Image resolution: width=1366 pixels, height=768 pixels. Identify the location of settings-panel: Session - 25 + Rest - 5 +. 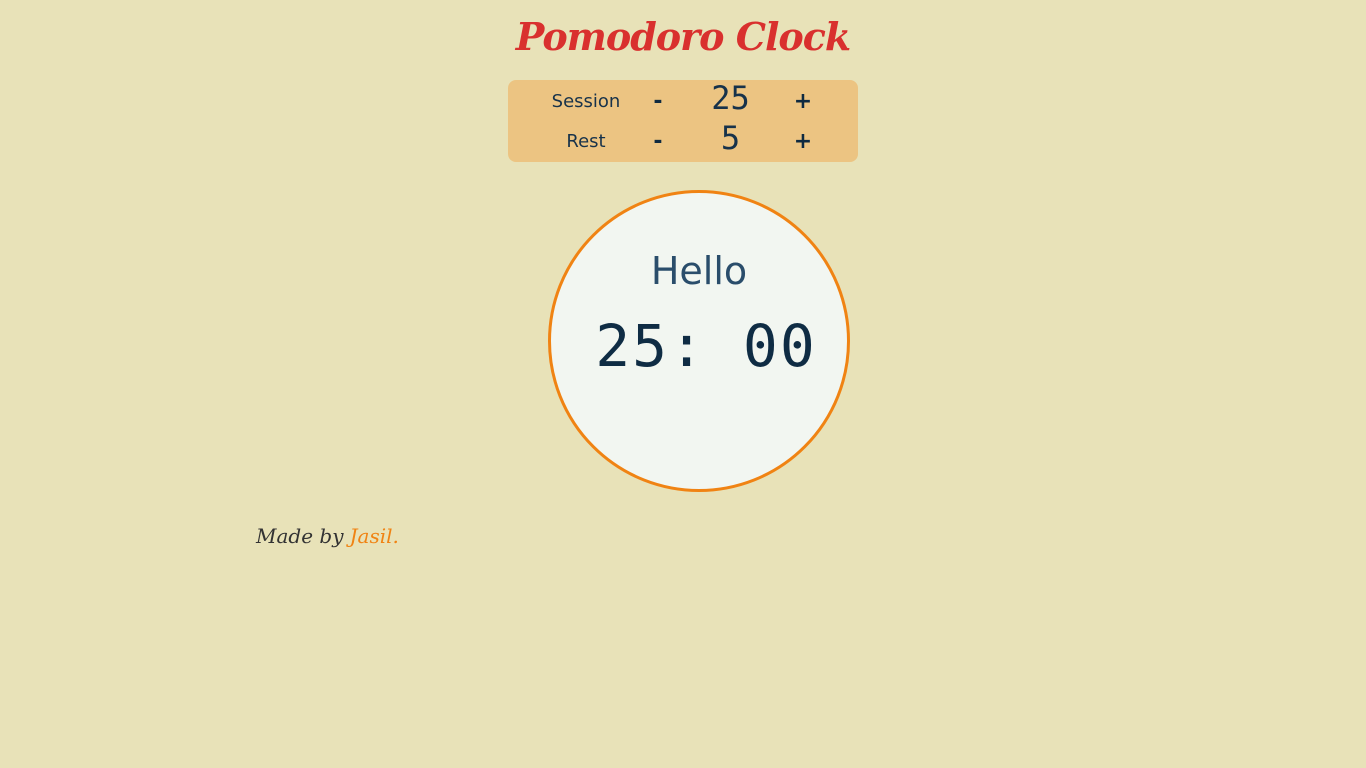
(683, 120).